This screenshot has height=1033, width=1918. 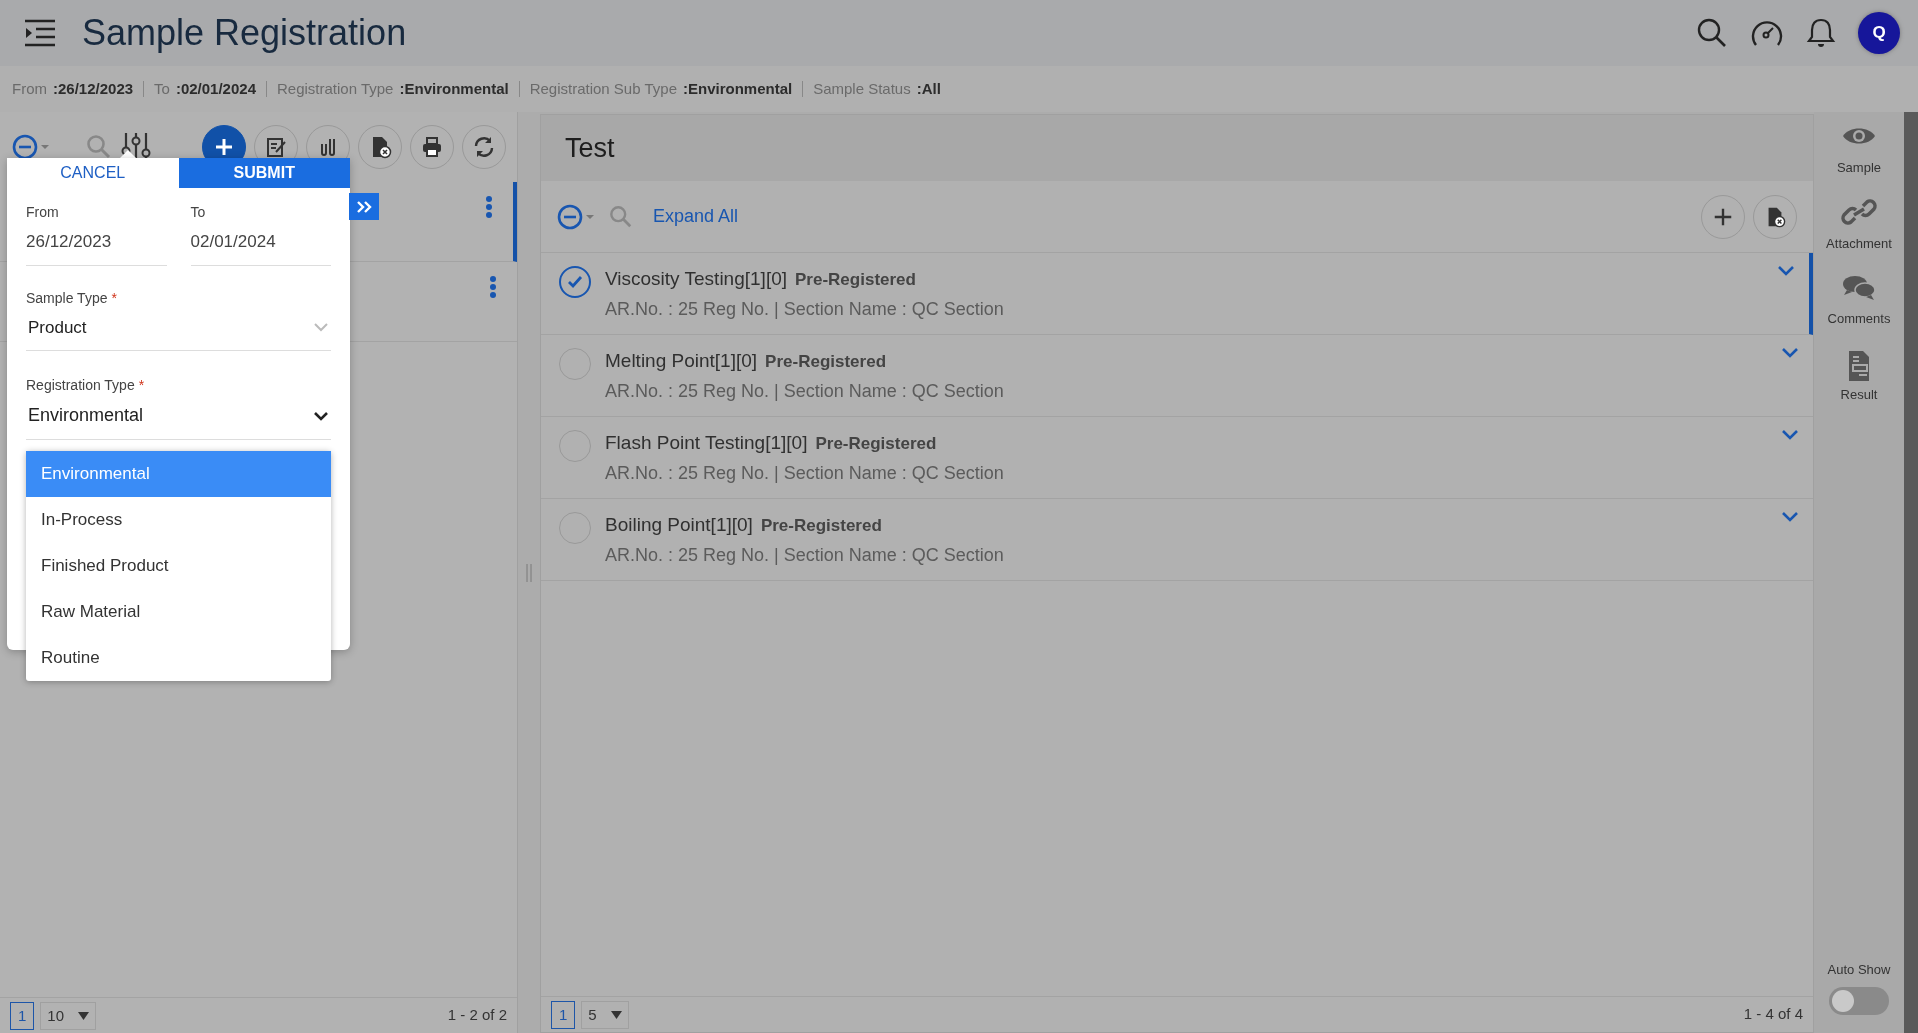 What do you see at coordinates (1859, 376) in the screenshot?
I see `sidebar-item: Result` at bounding box center [1859, 376].